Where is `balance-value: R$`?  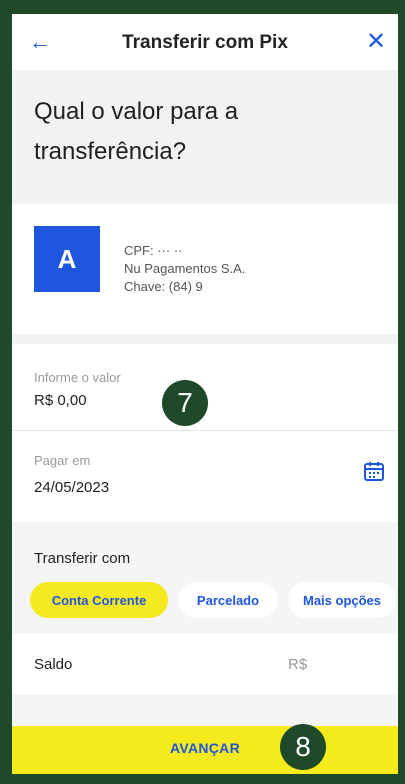 balance-value: R$ is located at coordinates (298, 664).